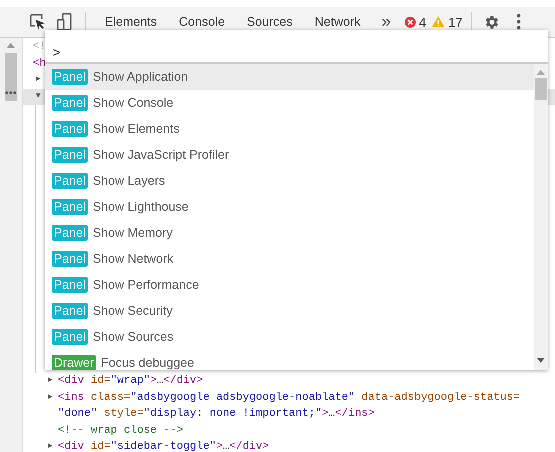 The height and width of the screenshot is (452, 555). What do you see at coordinates (289, 129) in the screenshot?
I see `command-item: Panel Show Elements` at bounding box center [289, 129].